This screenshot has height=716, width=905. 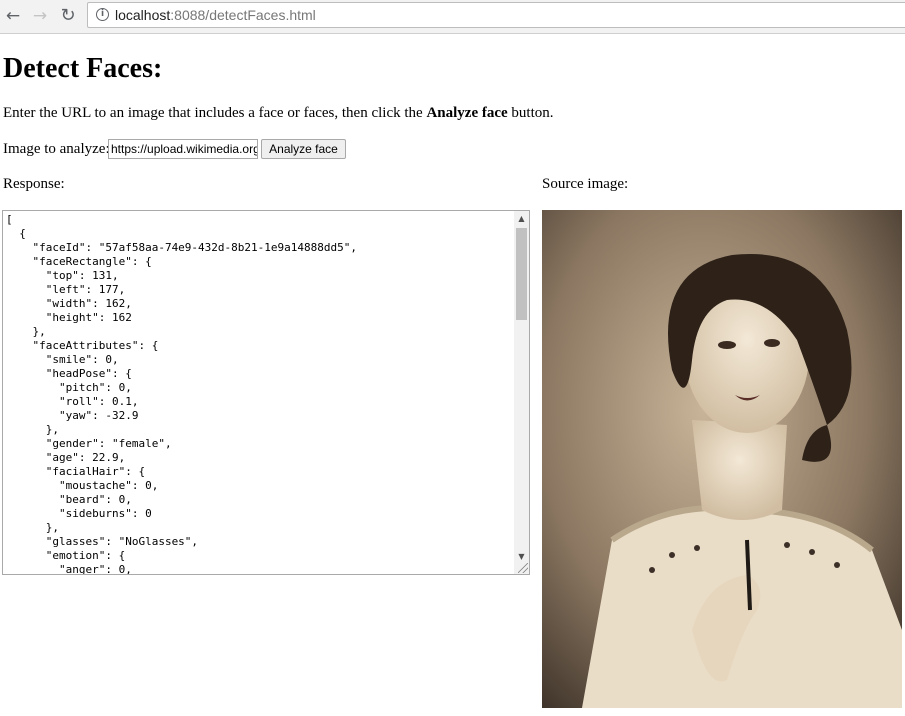 I want to click on url-host: localhost, so click(x=143, y=15).